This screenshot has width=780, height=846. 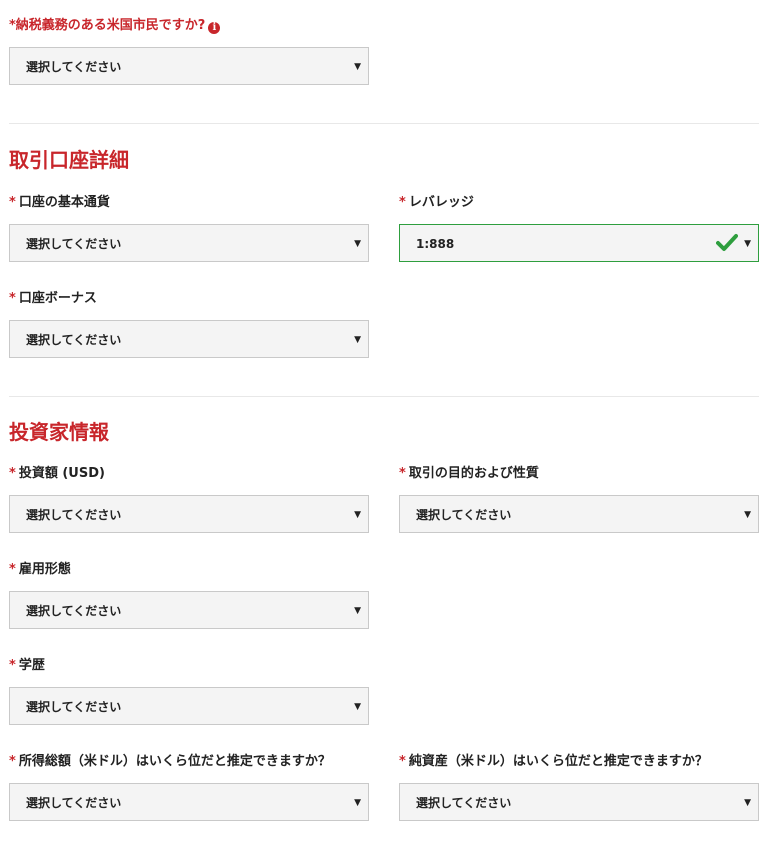 What do you see at coordinates (53, 298) in the screenshot?
I see `bonus-label: * 口座ボーナス` at bounding box center [53, 298].